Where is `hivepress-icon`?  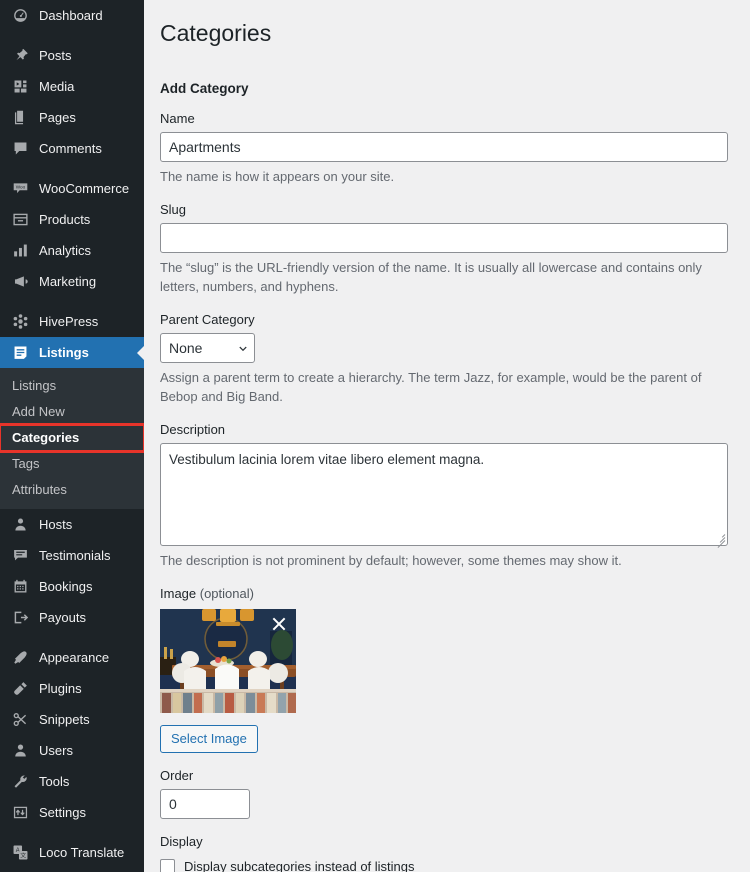
hivepress-icon is located at coordinates (20, 322).